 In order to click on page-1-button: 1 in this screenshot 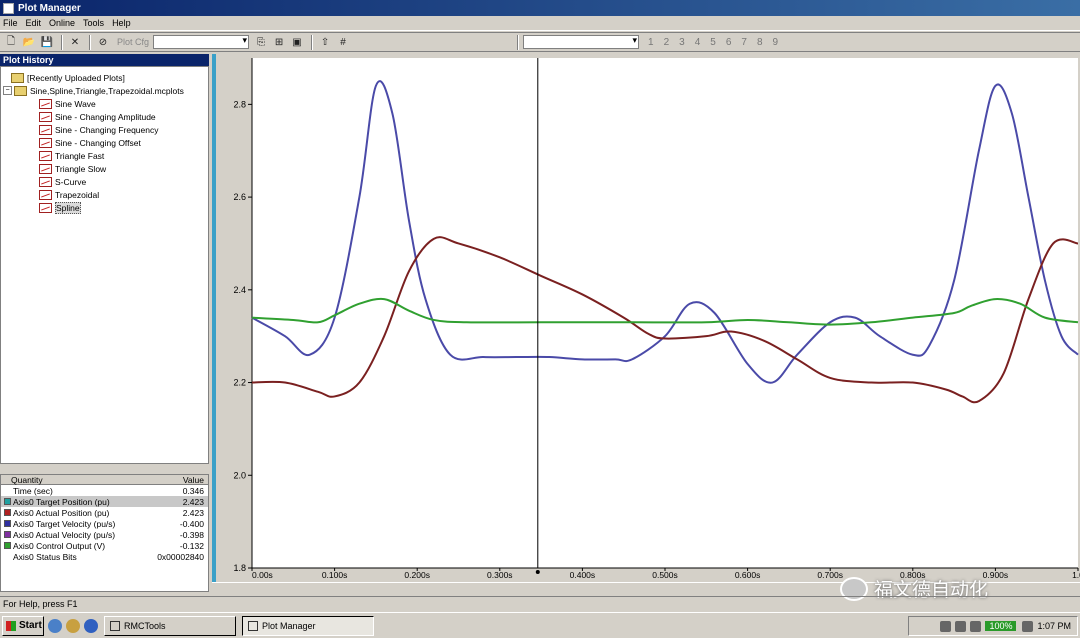, I will do `click(651, 42)`.